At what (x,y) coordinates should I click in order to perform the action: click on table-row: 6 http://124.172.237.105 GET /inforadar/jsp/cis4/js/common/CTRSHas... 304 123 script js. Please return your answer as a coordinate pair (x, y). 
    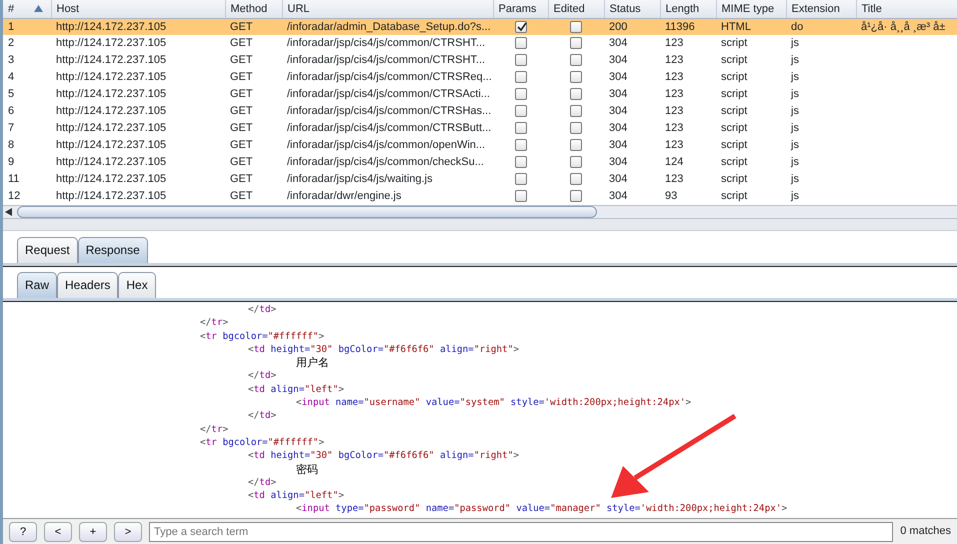
    Looking at the image, I should click on (480, 111).